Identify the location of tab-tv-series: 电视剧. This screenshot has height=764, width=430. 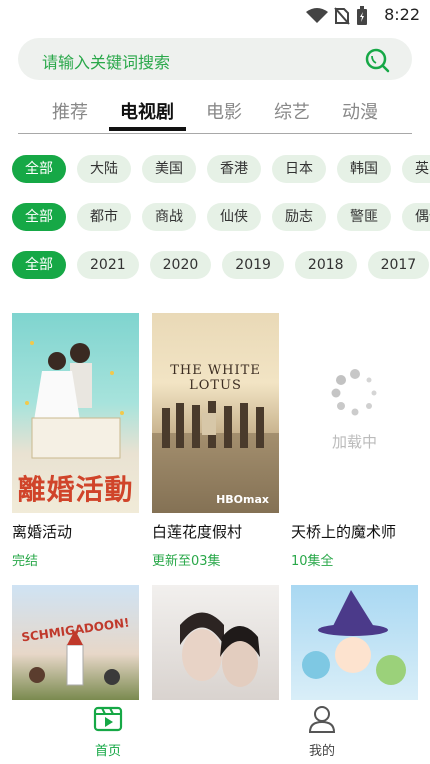
(147, 111).